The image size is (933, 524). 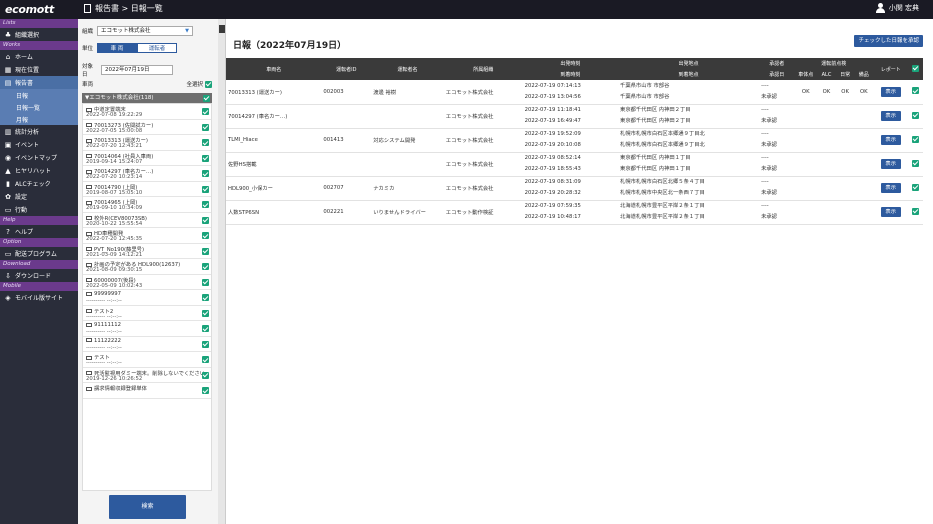 What do you see at coordinates (147, 282) in the screenshot?
I see `vehicle-list-item: 60000007(後段) 2022-05-09 10:02:43` at bounding box center [147, 282].